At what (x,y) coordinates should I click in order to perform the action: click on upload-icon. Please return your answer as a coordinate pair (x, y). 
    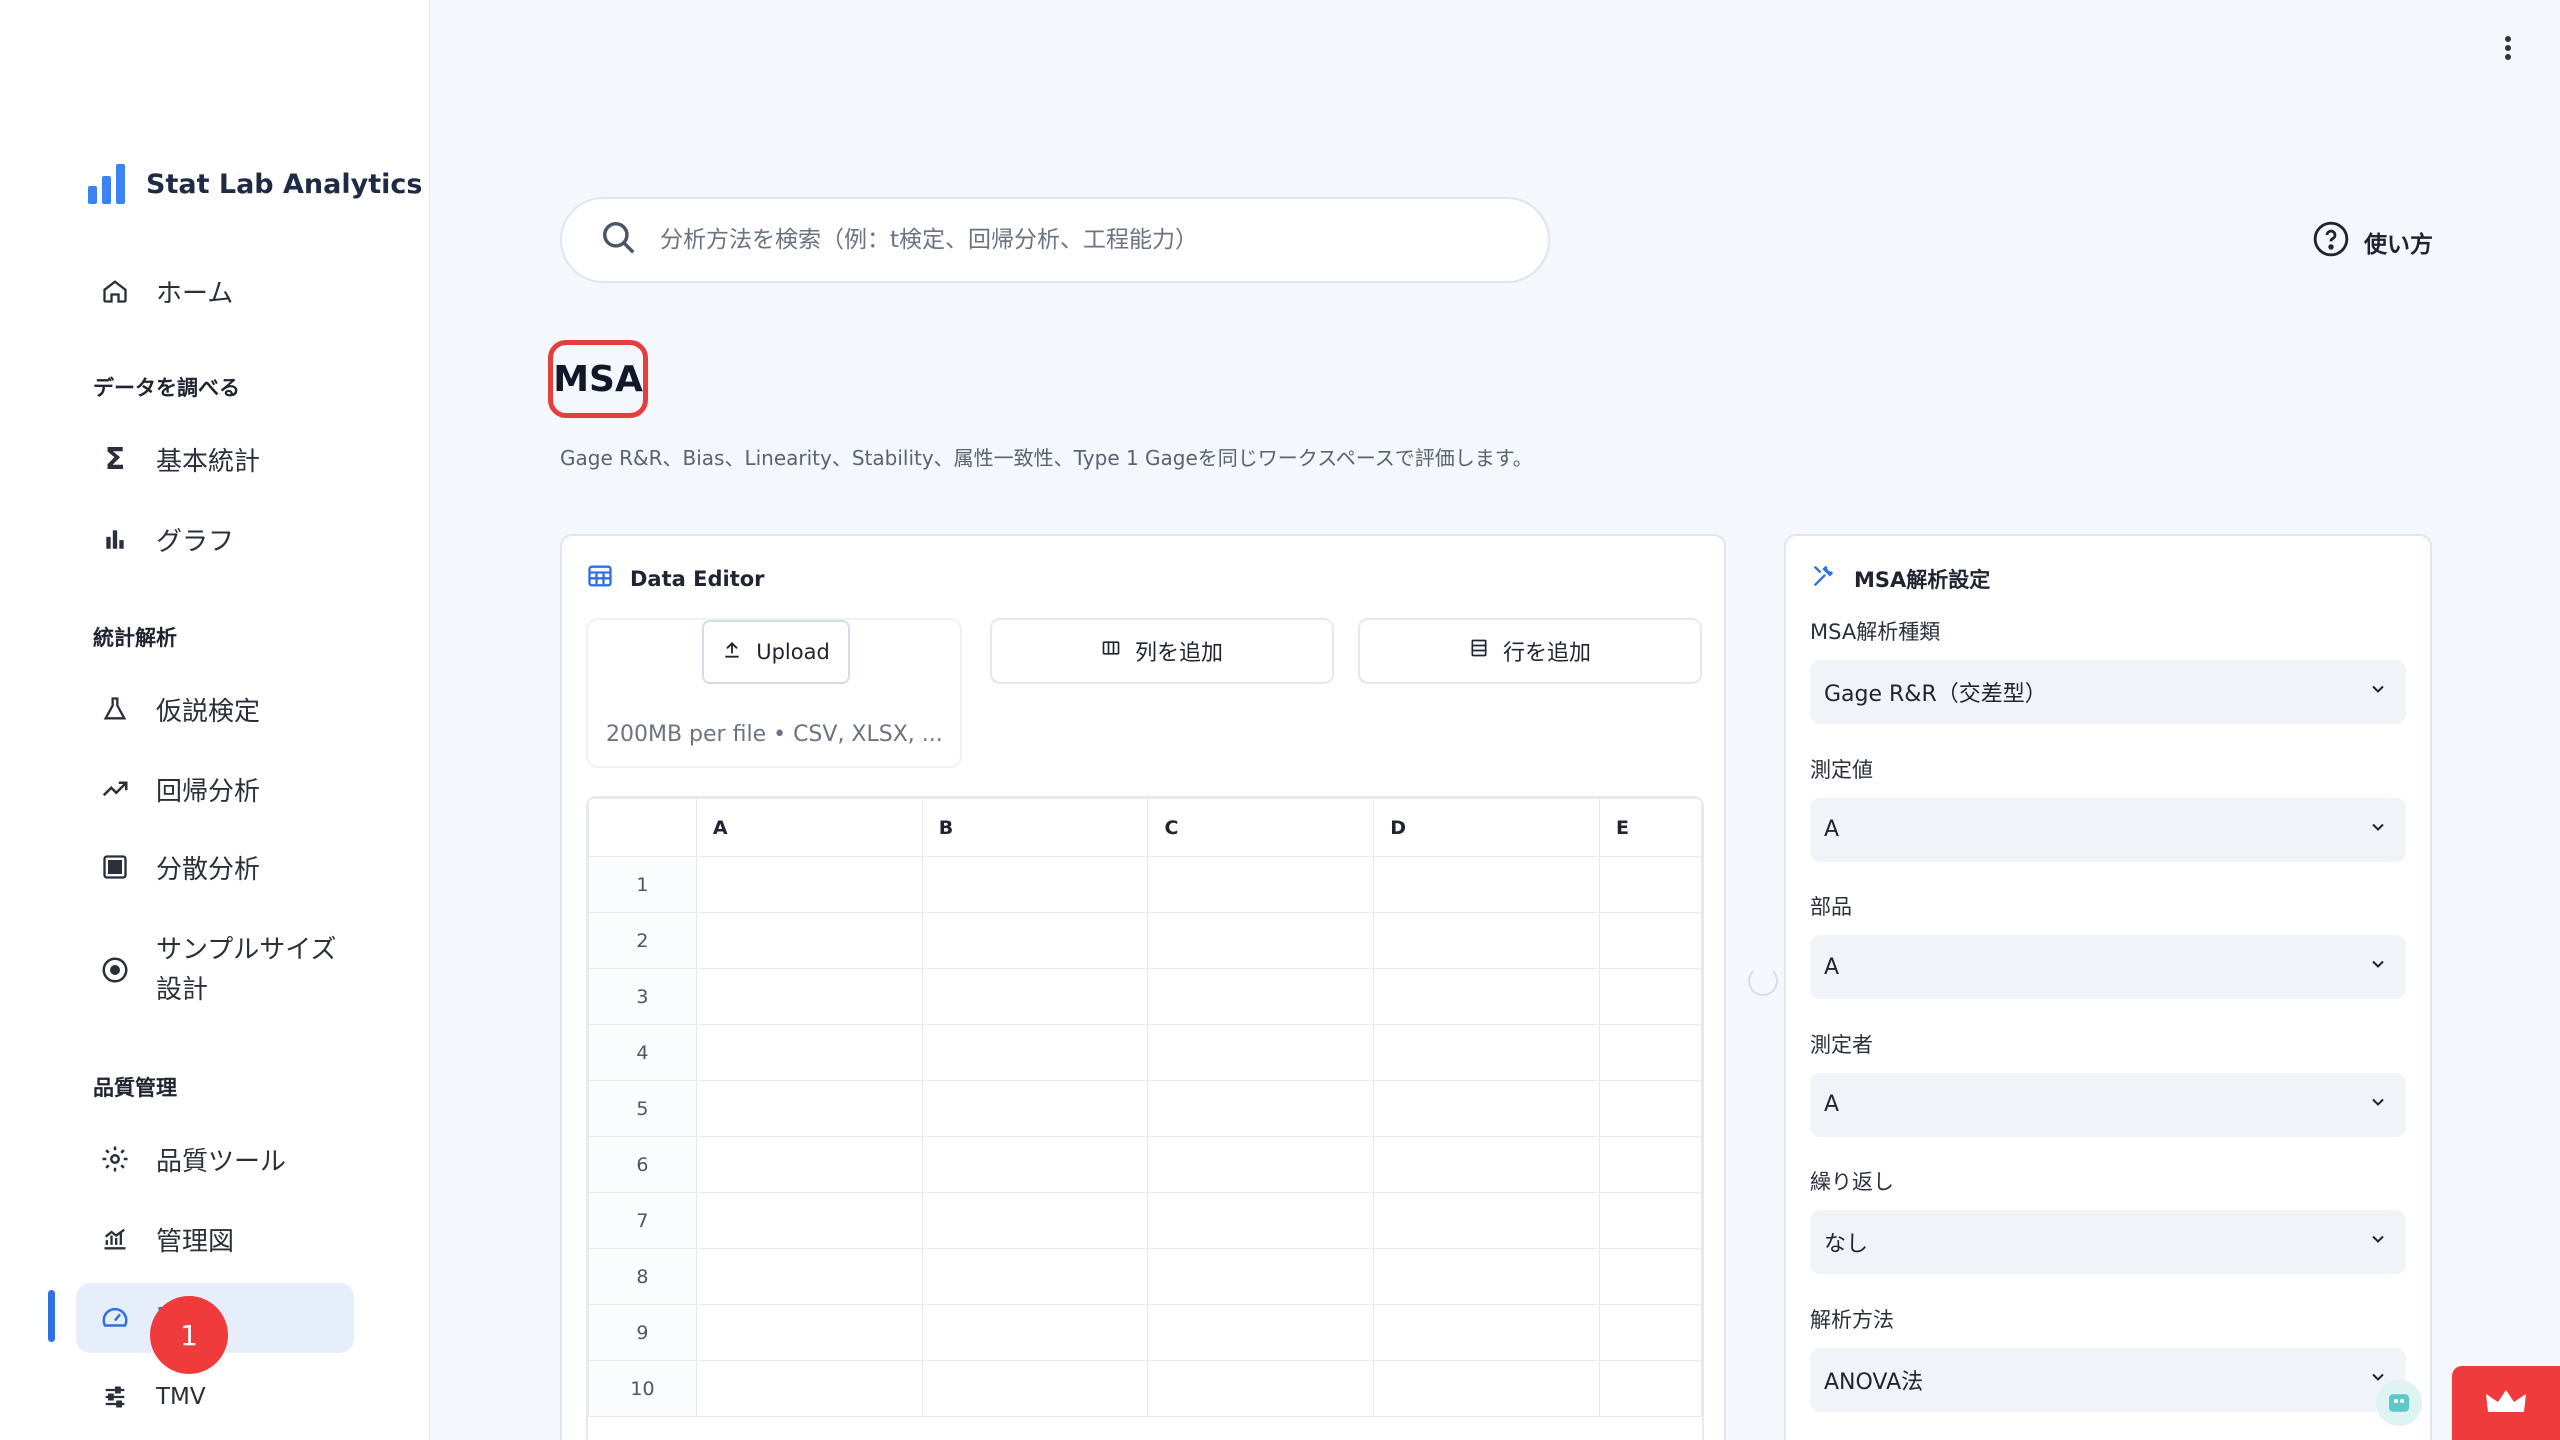
    Looking at the image, I should click on (732, 652).